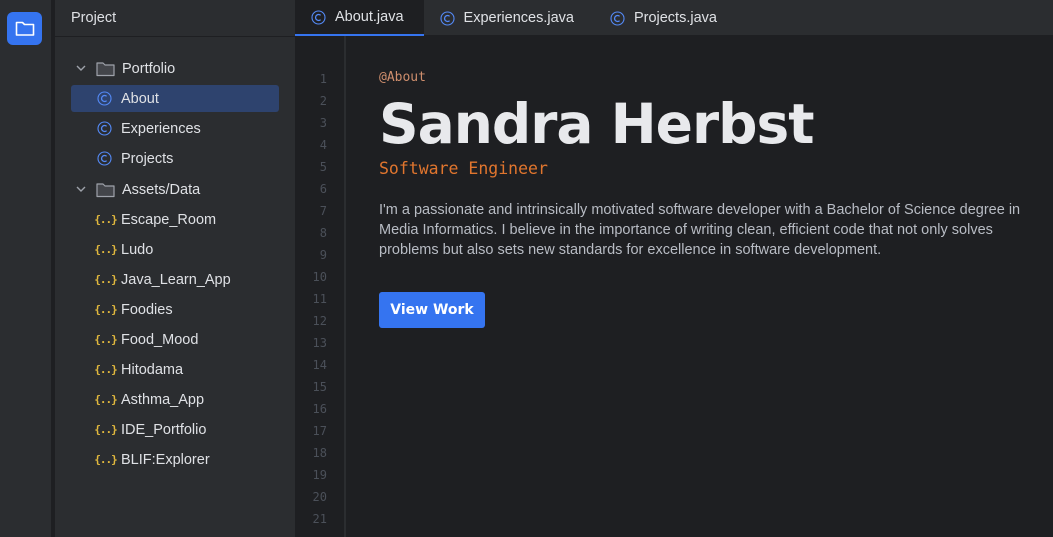 Image resolution: width=1053 pixels, height=537 pixels. What do you see at coordinates (164, 429) in the screenshot?
I see `tree-item-label: IDE_Portfolio` at bounding box center [164, 429].